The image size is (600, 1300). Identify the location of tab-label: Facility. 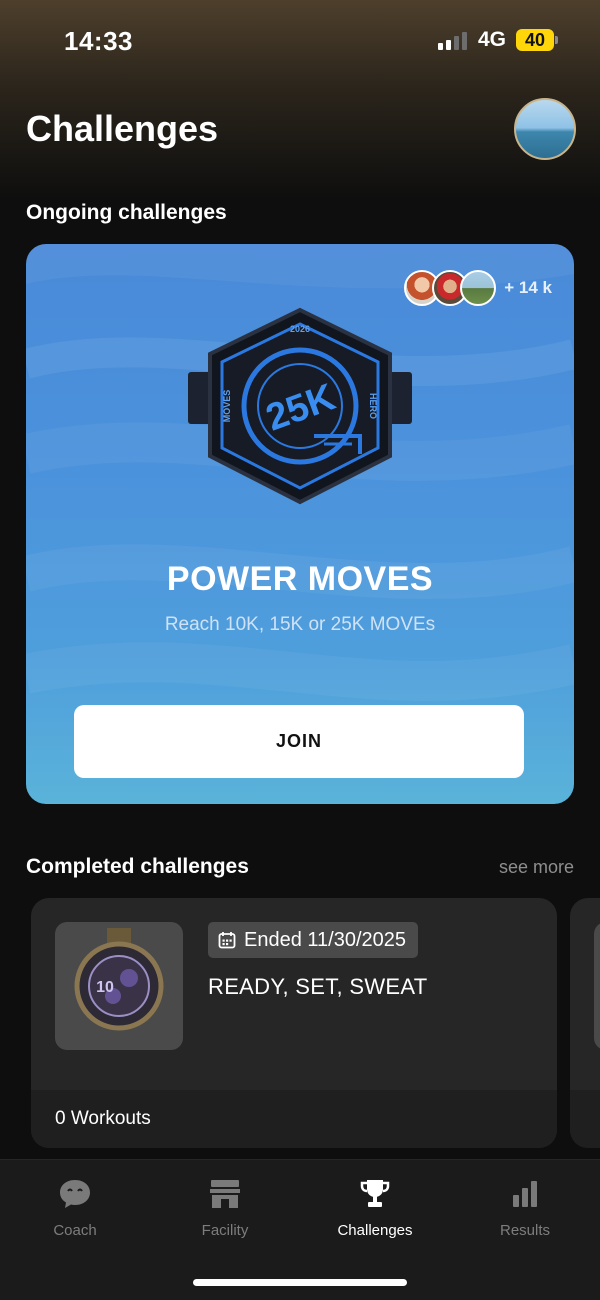
(225, 1230).